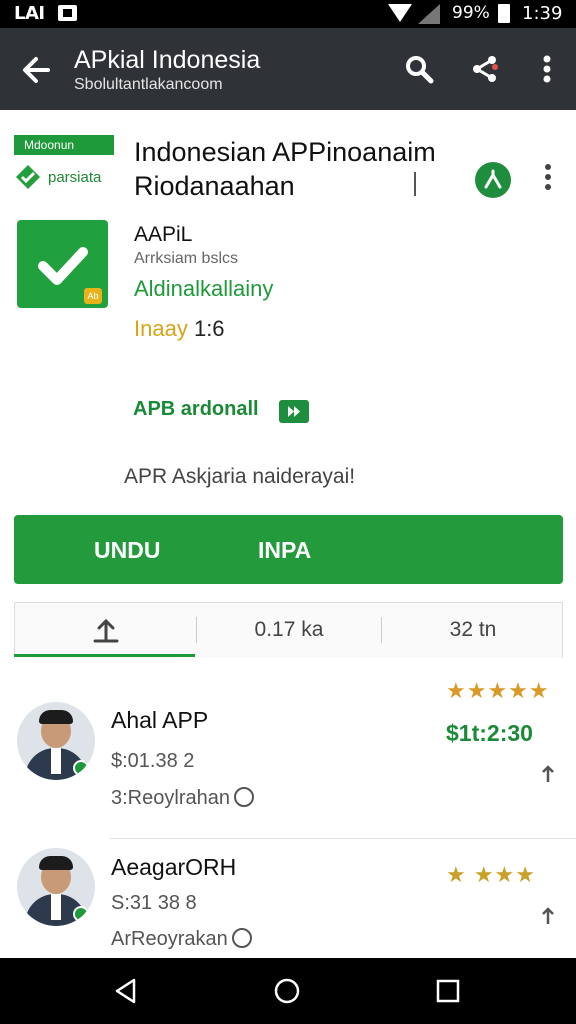 The height and width of the screenshot is (1024, 576). What do you see at coordinates (62, 264) in the screenshot?
I see `app-icon: Ab` at bounding box center [62, 264].